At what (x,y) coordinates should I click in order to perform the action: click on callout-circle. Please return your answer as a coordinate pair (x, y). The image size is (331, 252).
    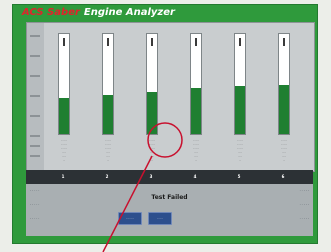
    Looking at the image, I should click on (165, 140).